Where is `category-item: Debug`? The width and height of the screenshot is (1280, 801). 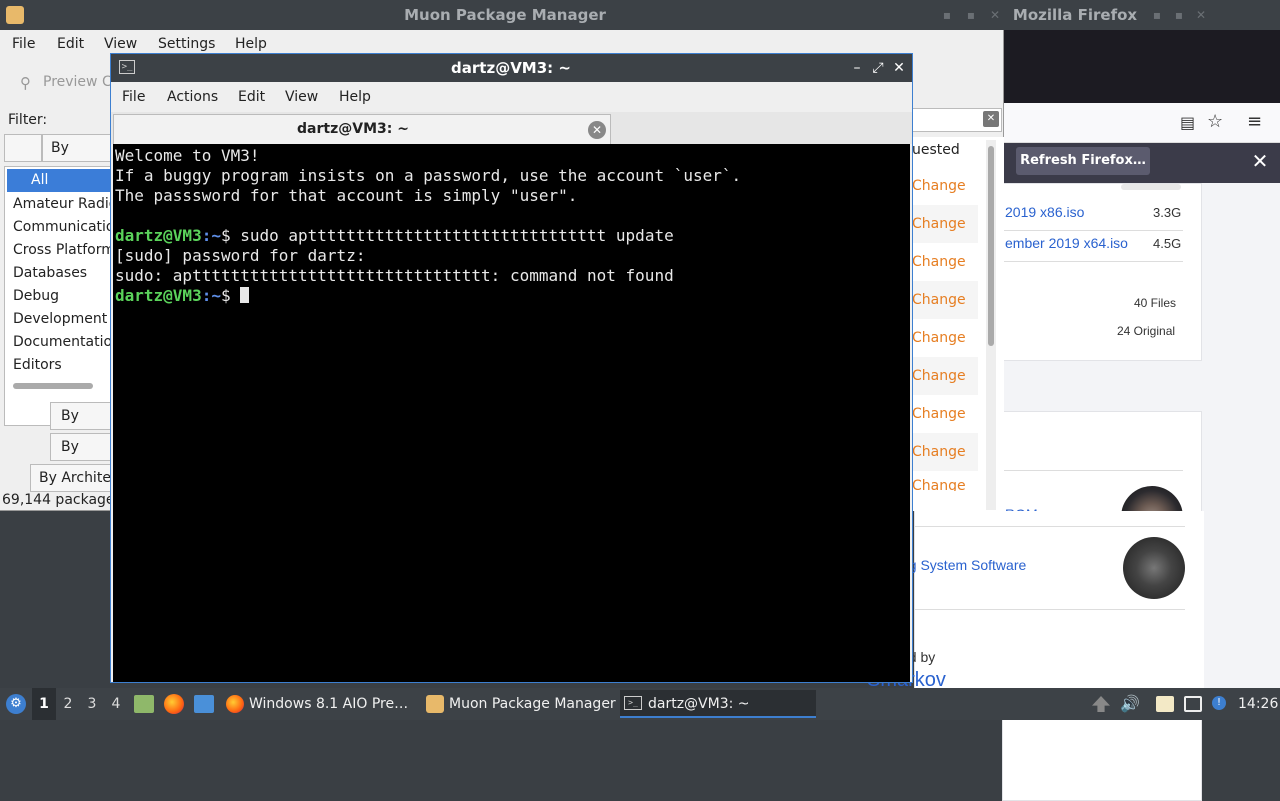 category-item: Debug is located at coordinates (61, 296).